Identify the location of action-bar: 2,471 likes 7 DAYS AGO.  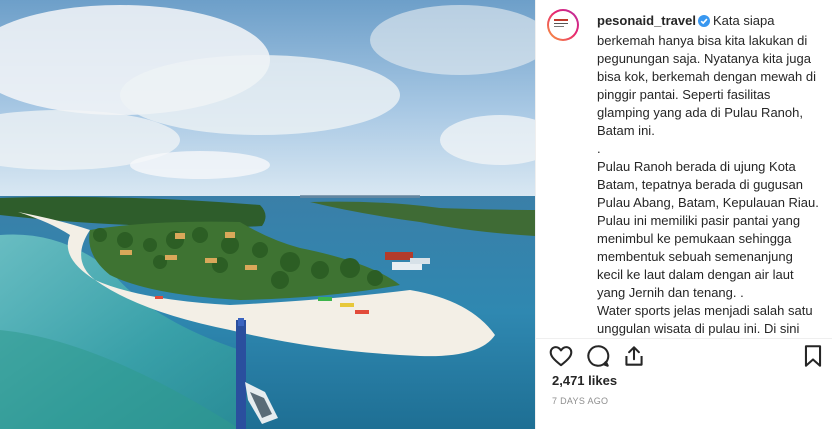
(684, 384).